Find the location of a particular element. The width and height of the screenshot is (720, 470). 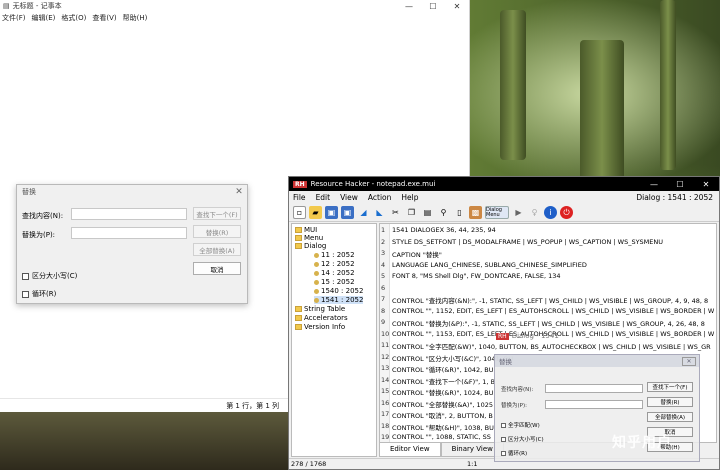

replace-label: 替换为(P): is located at coordinates (39, 235).